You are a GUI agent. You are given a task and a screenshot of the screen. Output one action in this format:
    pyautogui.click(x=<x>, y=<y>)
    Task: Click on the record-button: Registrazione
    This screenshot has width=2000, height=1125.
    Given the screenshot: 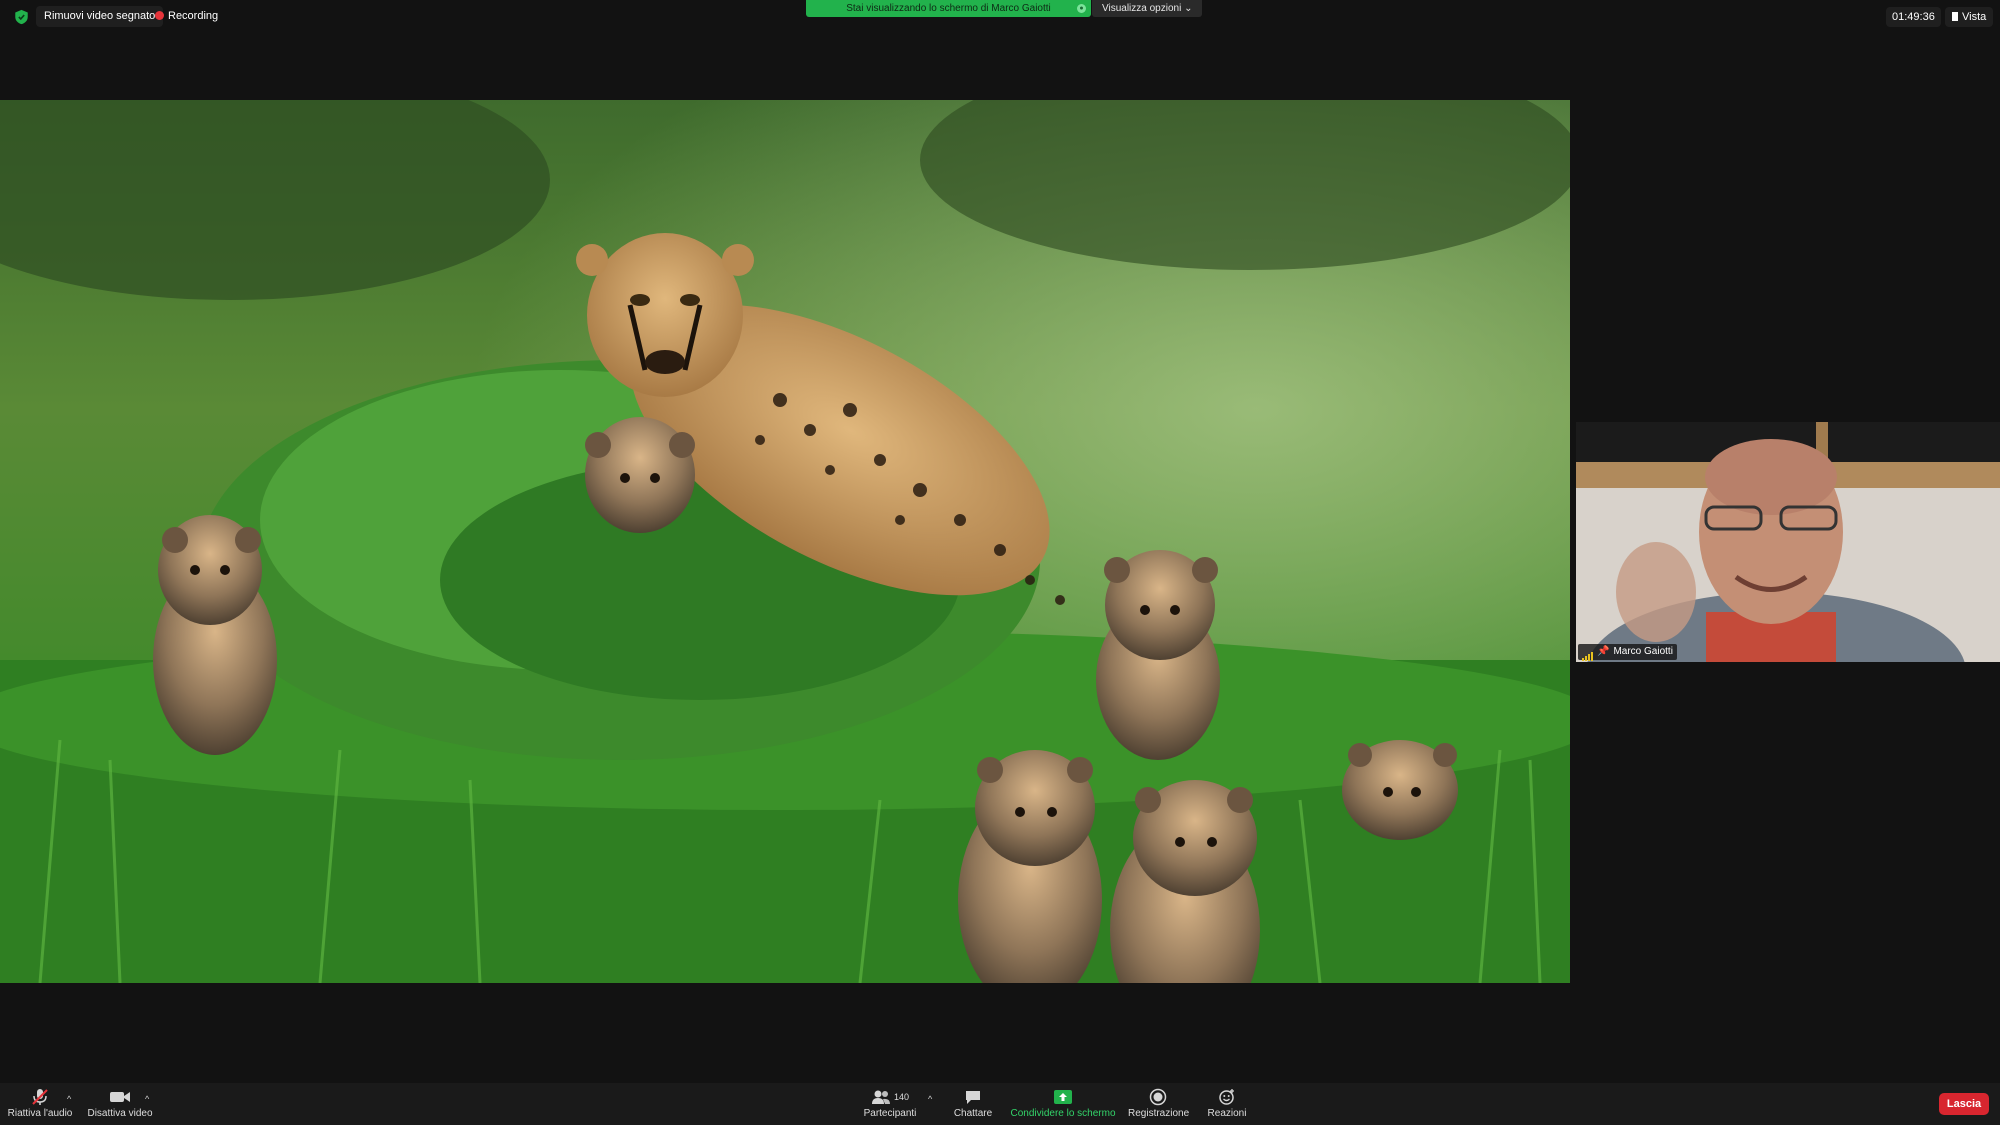 What is the action you would take?
    pyautogui.click(x=1159, y=1104)
    